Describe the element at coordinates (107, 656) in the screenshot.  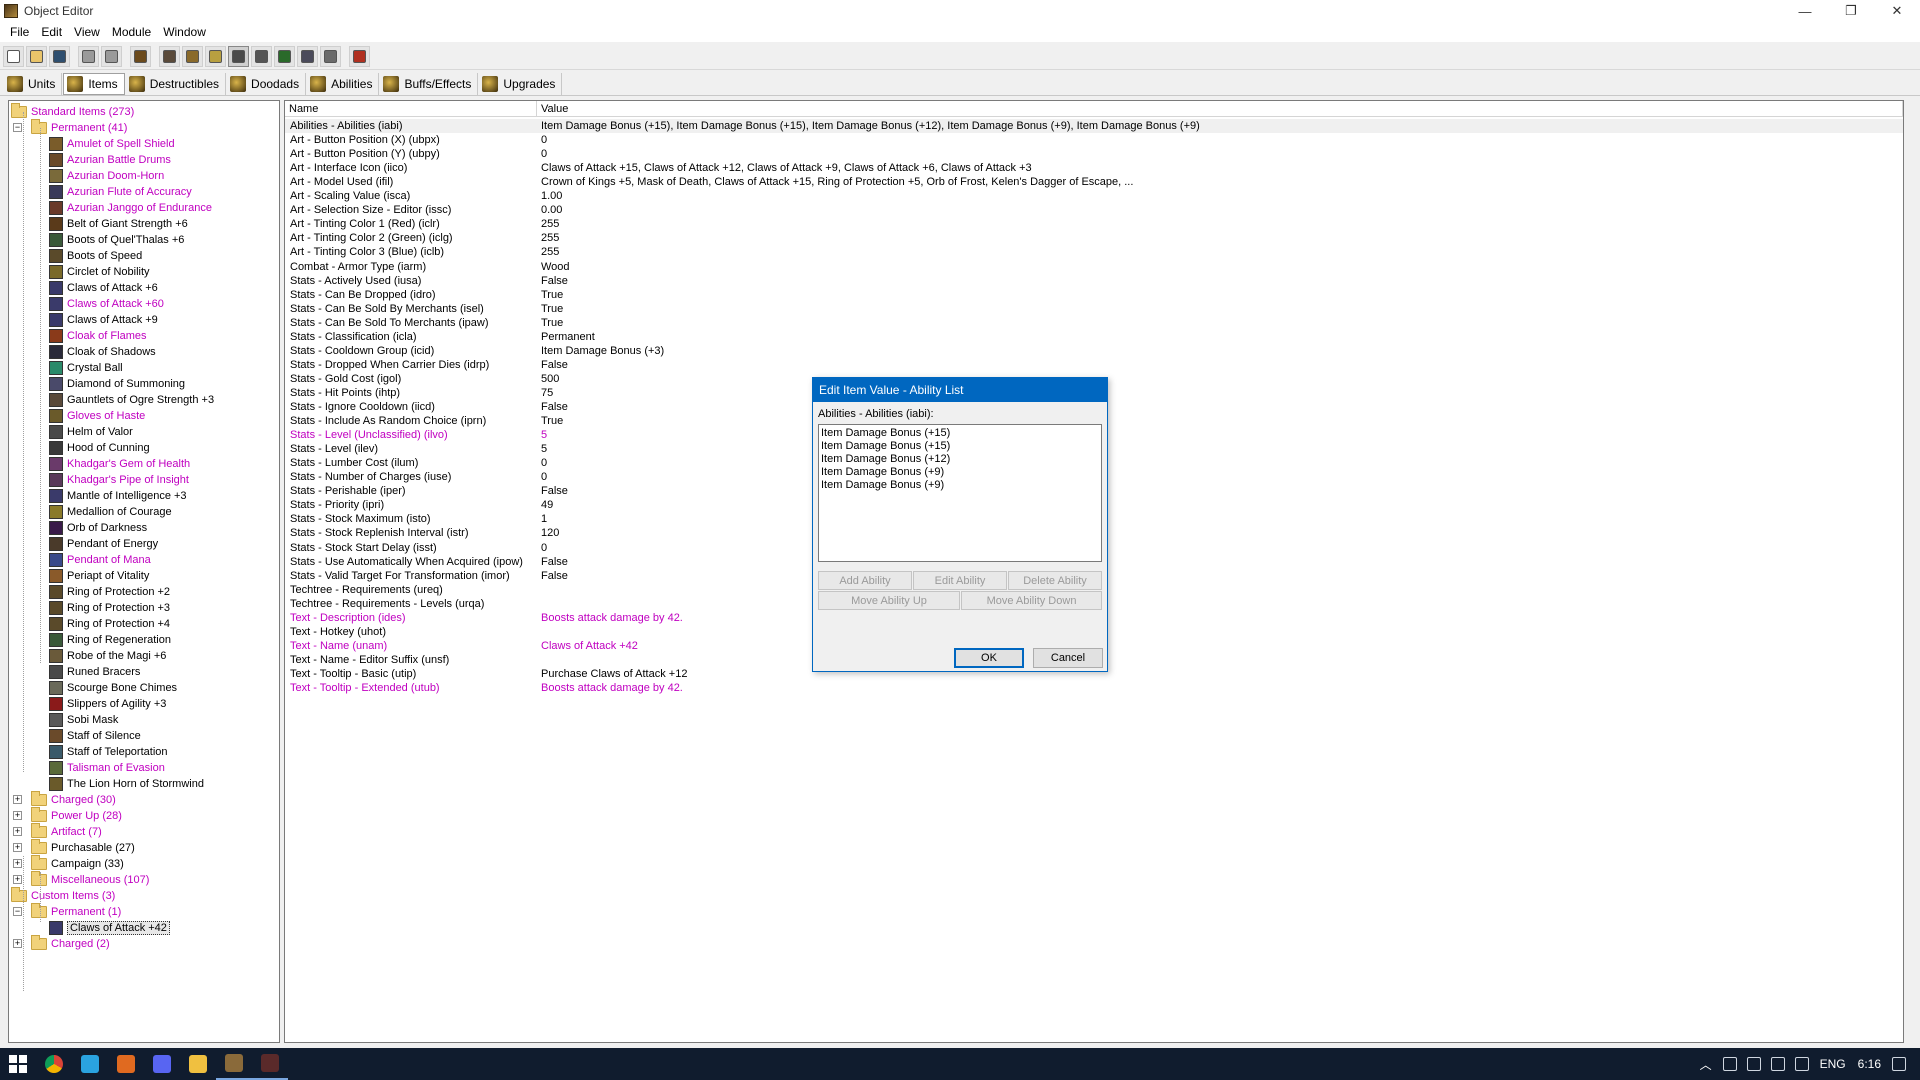
I see `tree-item: Robe of the Magi +6` at that location.